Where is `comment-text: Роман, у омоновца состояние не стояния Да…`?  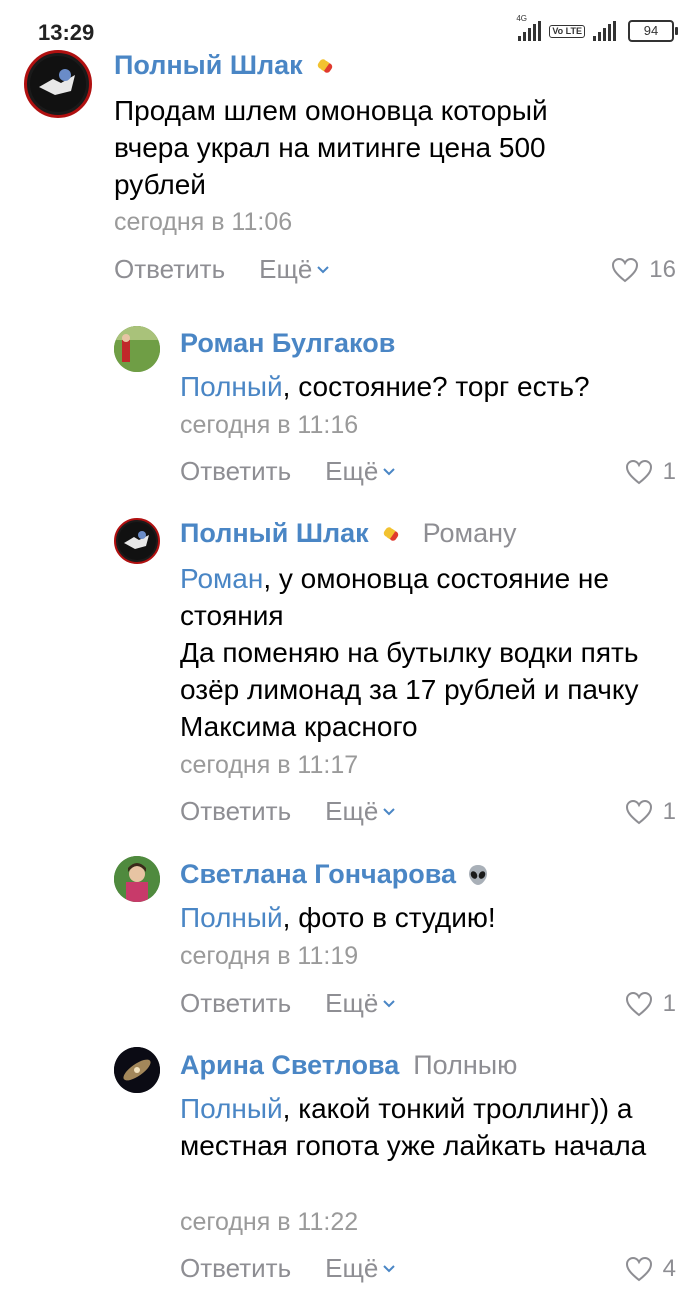 comment-text: Роман, у омоновца состояние не стояния Да… is located at coordinates (430, 652).